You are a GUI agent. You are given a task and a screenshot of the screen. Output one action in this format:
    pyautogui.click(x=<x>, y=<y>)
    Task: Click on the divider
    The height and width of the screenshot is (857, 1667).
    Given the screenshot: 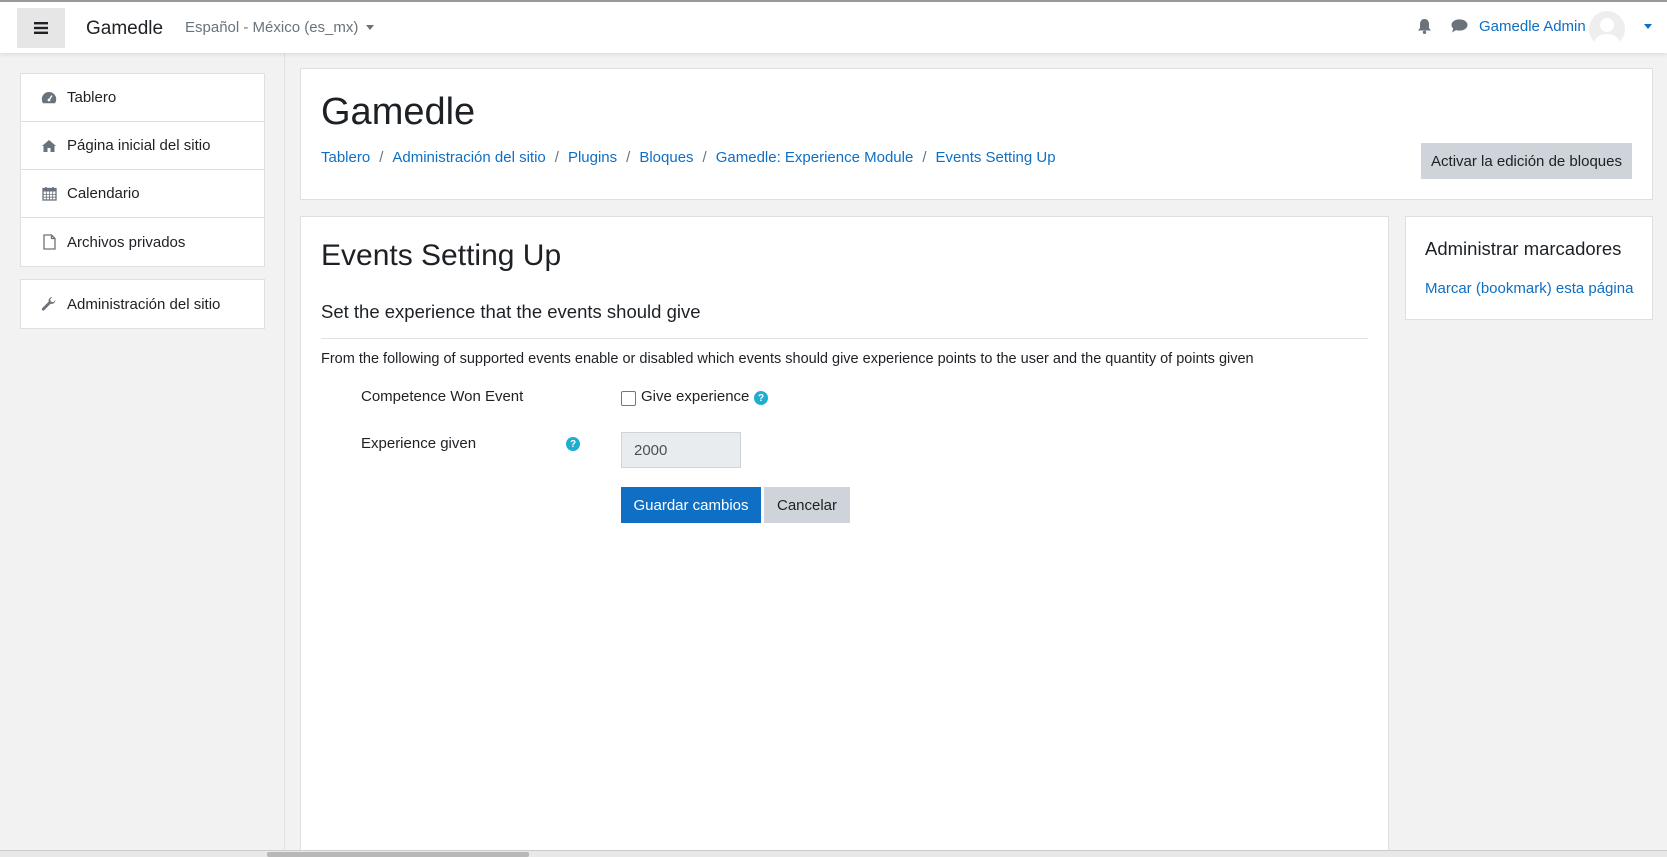 What is the action you would take?
    pyautogui.click(x=844, y=338)
    